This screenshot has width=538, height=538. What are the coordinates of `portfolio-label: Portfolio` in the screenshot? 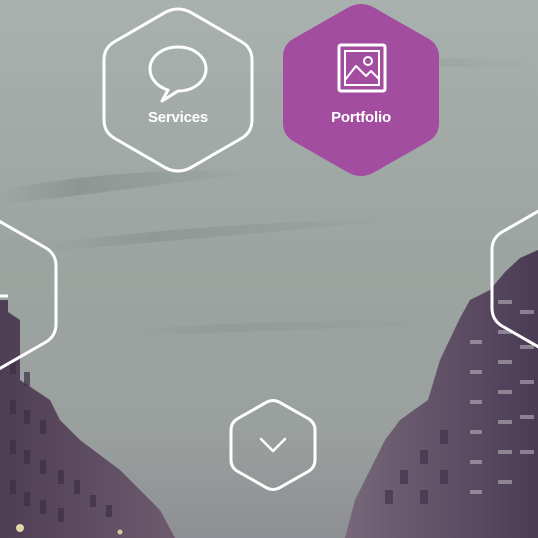 It's located at (361, 117).